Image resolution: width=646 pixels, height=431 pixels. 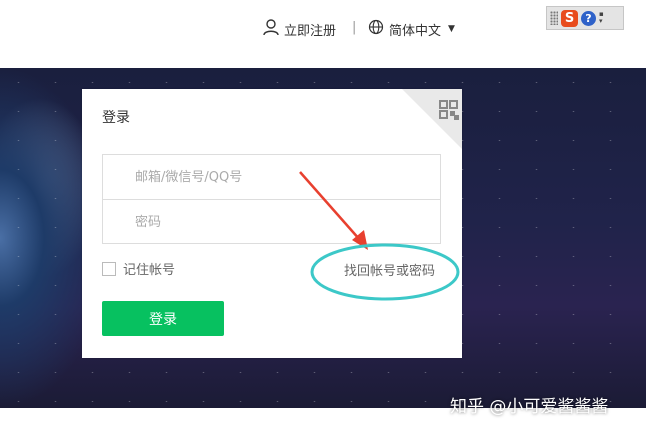 What do you see at coordinates (271, 29) in the screenshot?
I see `user-icon` at bounding box center [271, 29].